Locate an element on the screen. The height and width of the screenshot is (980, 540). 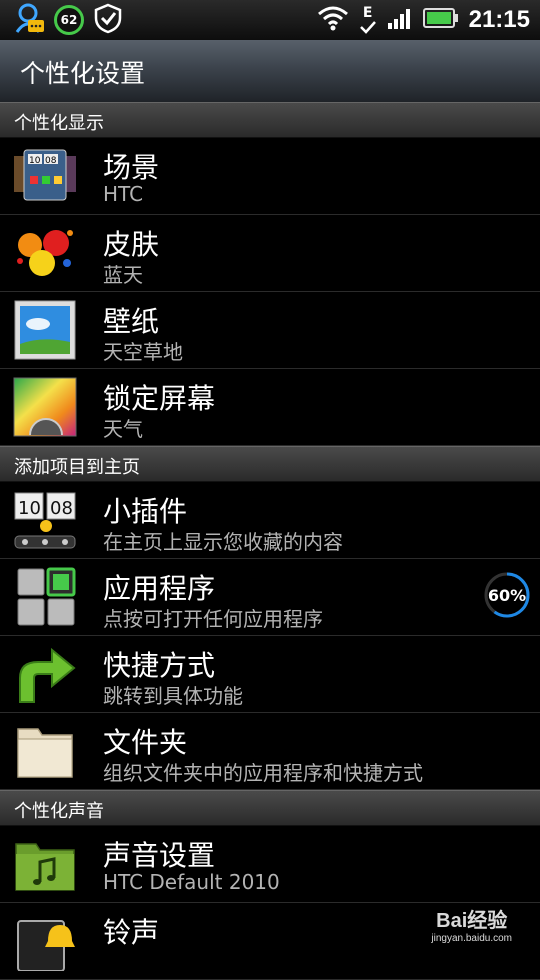
widget-icon: 10 08 is located at coordinates (45, 520).